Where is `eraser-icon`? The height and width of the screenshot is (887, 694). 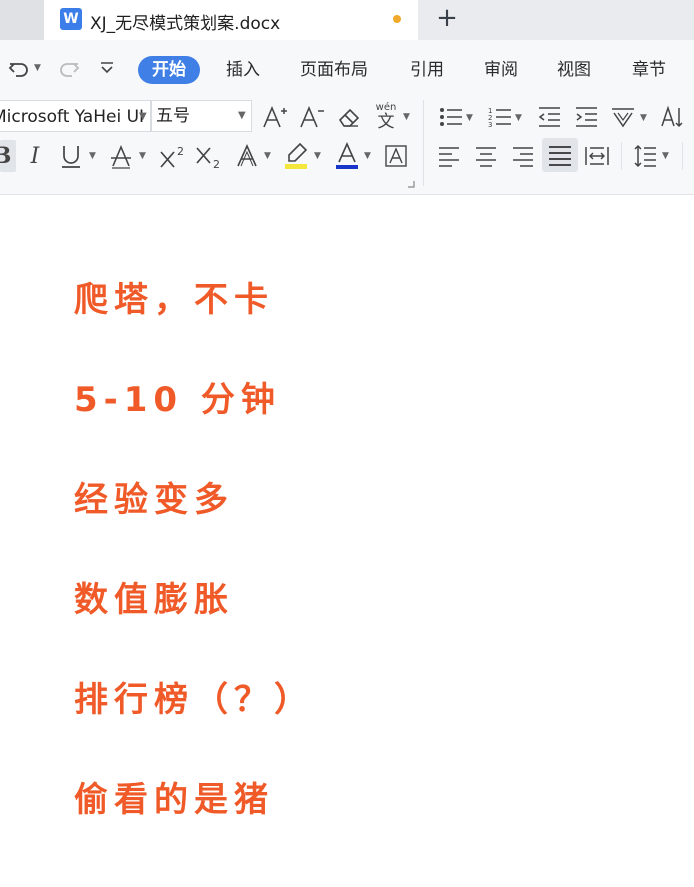
eraser-icon is located at coordinates (349, 117).